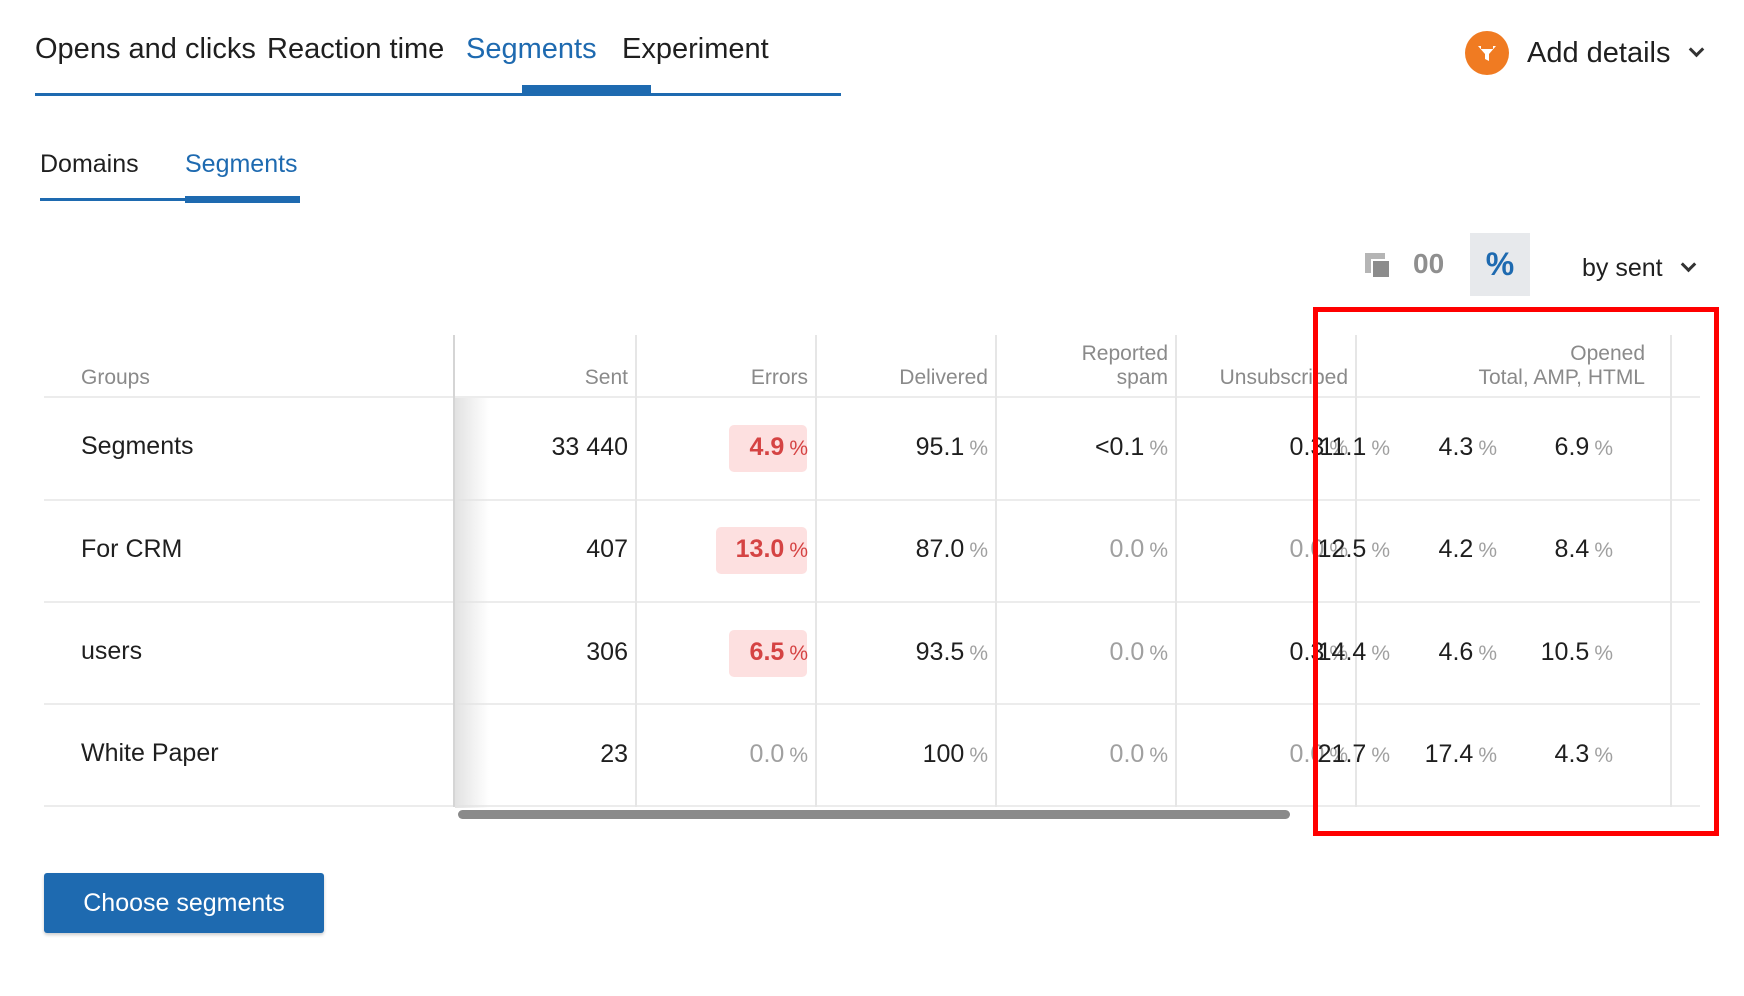 Image resolution: width=1744 pixels, height=996 pixels. Describe the element at coordinates (778, 754) in the screenshot. I see `errors-value: 0.0%` at that location.